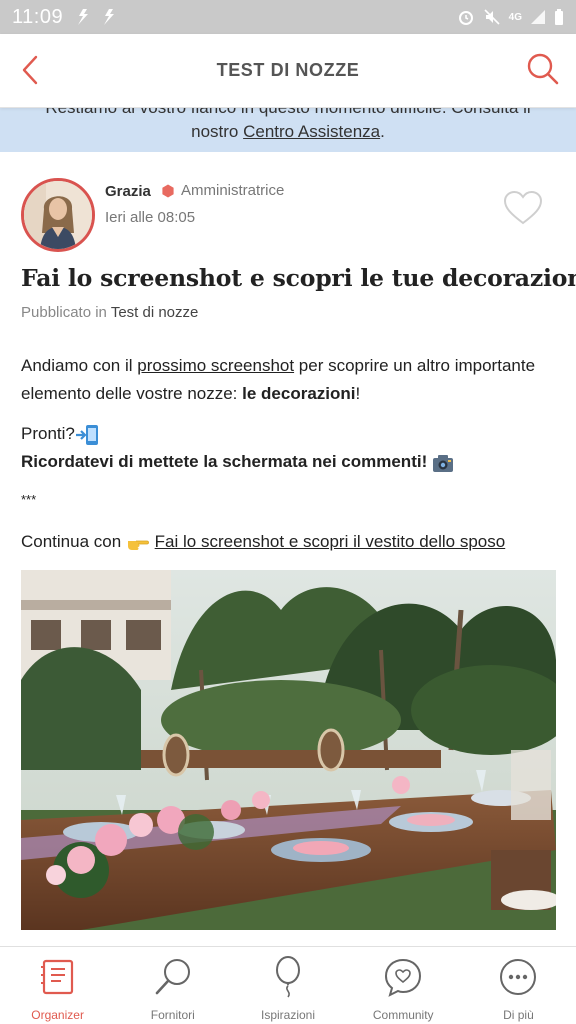  I want to click on camera-icon, so click(442, 463).